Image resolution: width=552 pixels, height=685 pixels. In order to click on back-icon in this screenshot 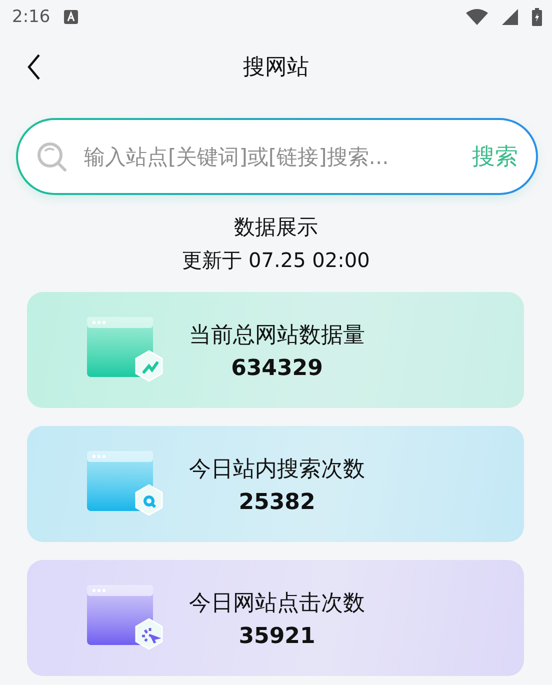, I will do `click(34, 67)`.